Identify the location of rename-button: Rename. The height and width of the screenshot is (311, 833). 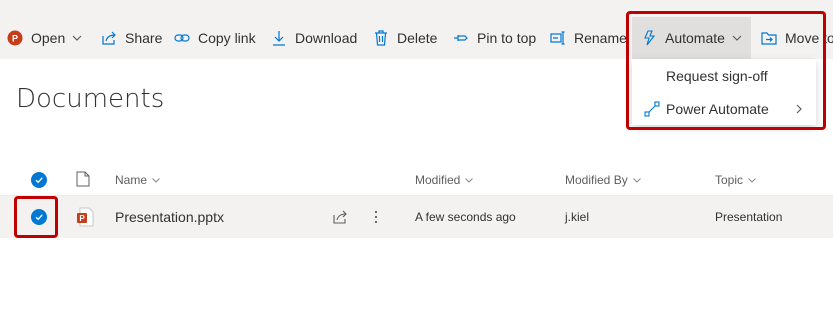
(588, 38).